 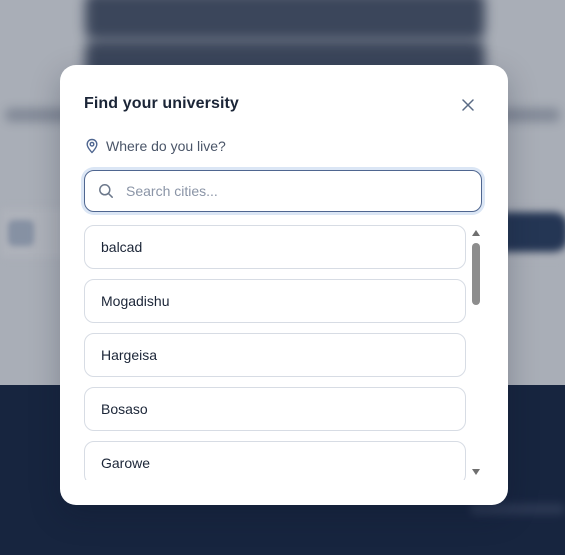 I want to click on map-pin-icon, so click(x=92, y=146).